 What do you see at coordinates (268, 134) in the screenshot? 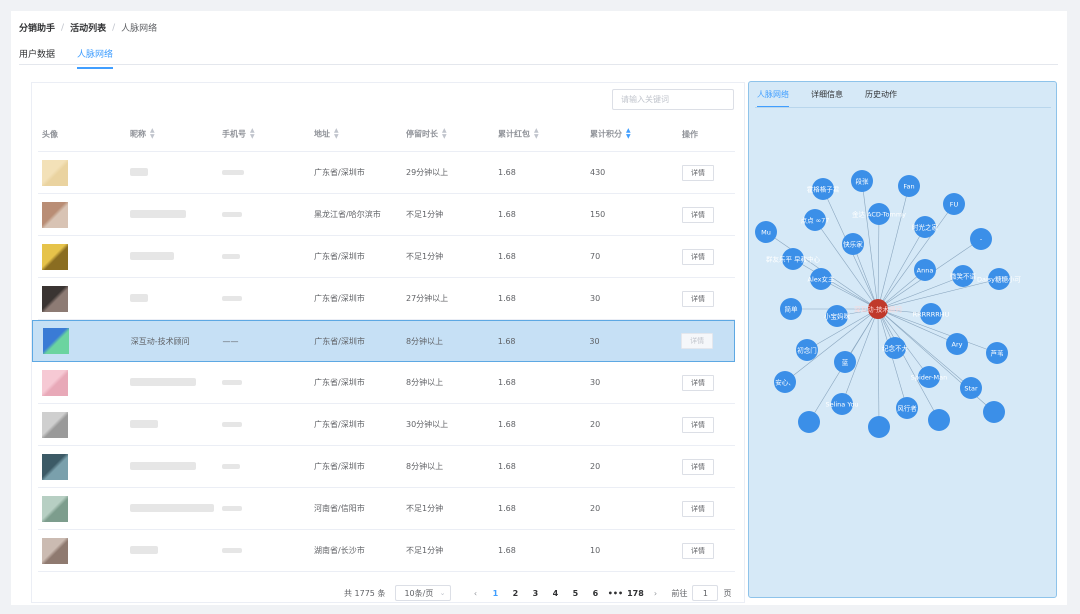
I see `col-header-phone: 手机号 ▲ ▼` at bounding box center [268, 134].